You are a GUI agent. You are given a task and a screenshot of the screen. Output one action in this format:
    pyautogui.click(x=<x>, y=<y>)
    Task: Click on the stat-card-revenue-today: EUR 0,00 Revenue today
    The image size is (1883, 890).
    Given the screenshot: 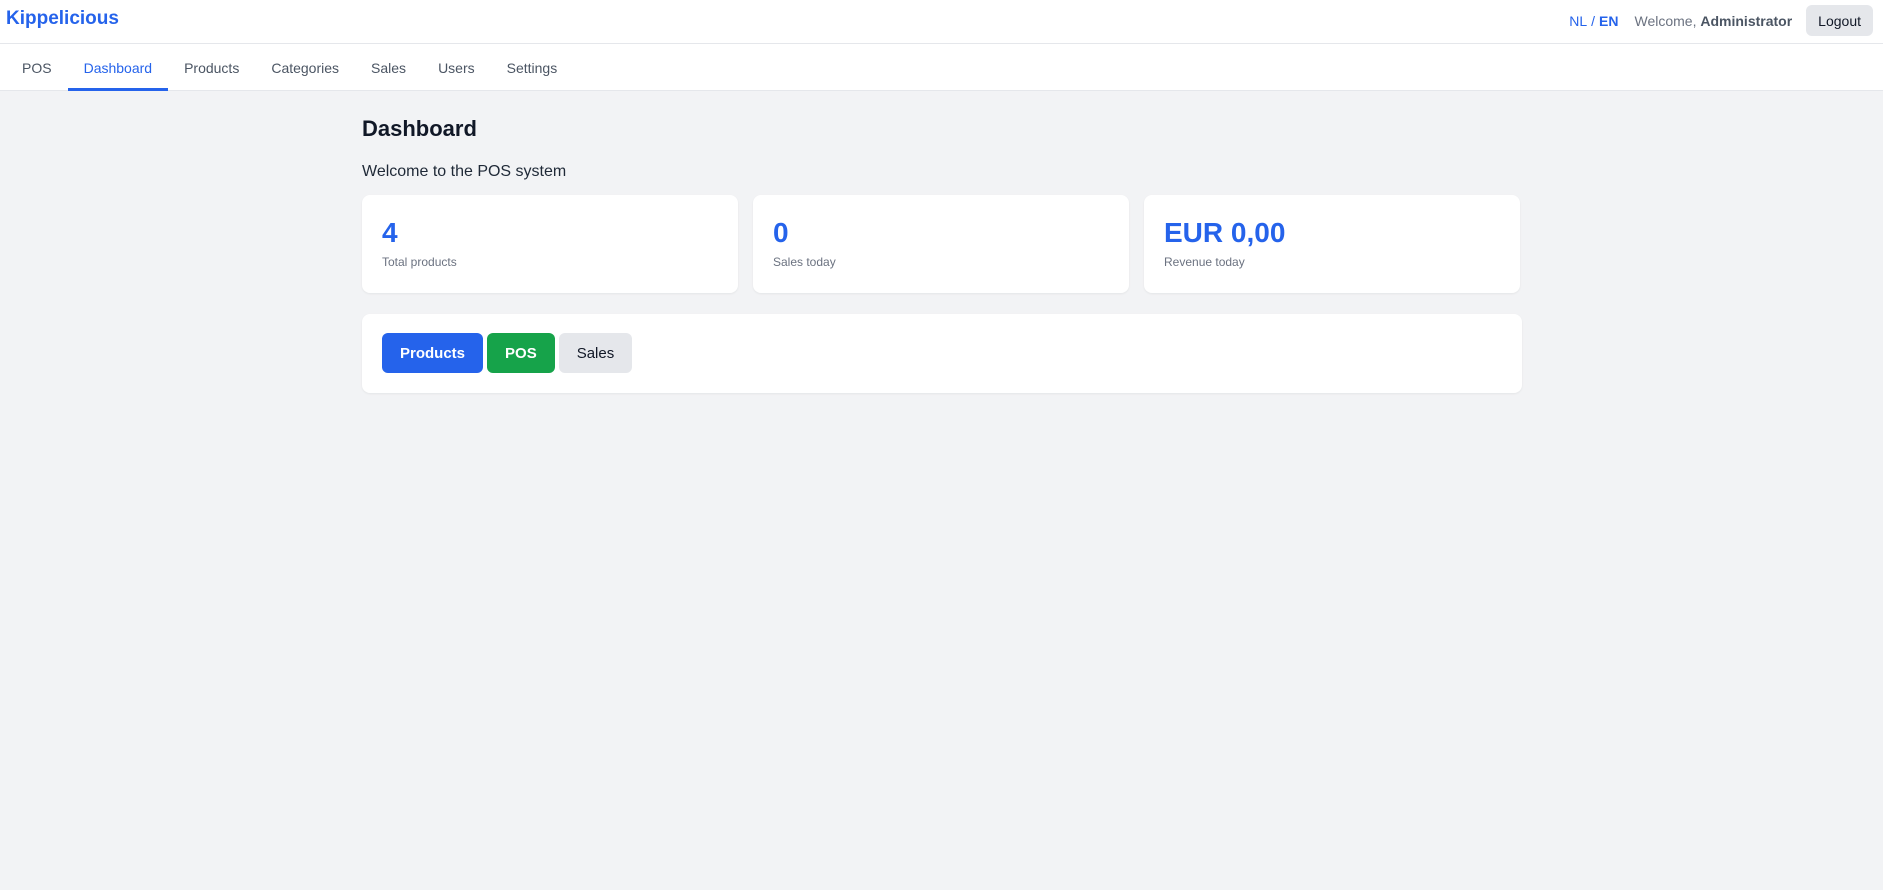 What is the action you would take?
    pyautogui.click(x=1332, y=244)
    